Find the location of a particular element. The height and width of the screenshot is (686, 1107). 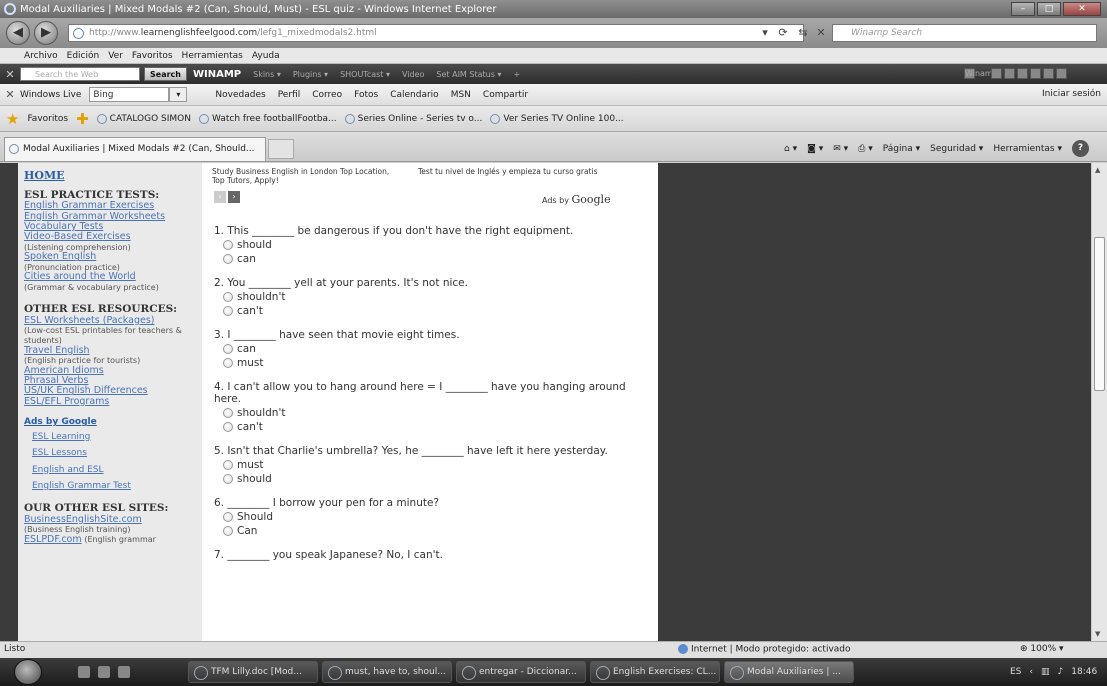

live-link-perfil: Perfil is located at coordinates (289, 95).